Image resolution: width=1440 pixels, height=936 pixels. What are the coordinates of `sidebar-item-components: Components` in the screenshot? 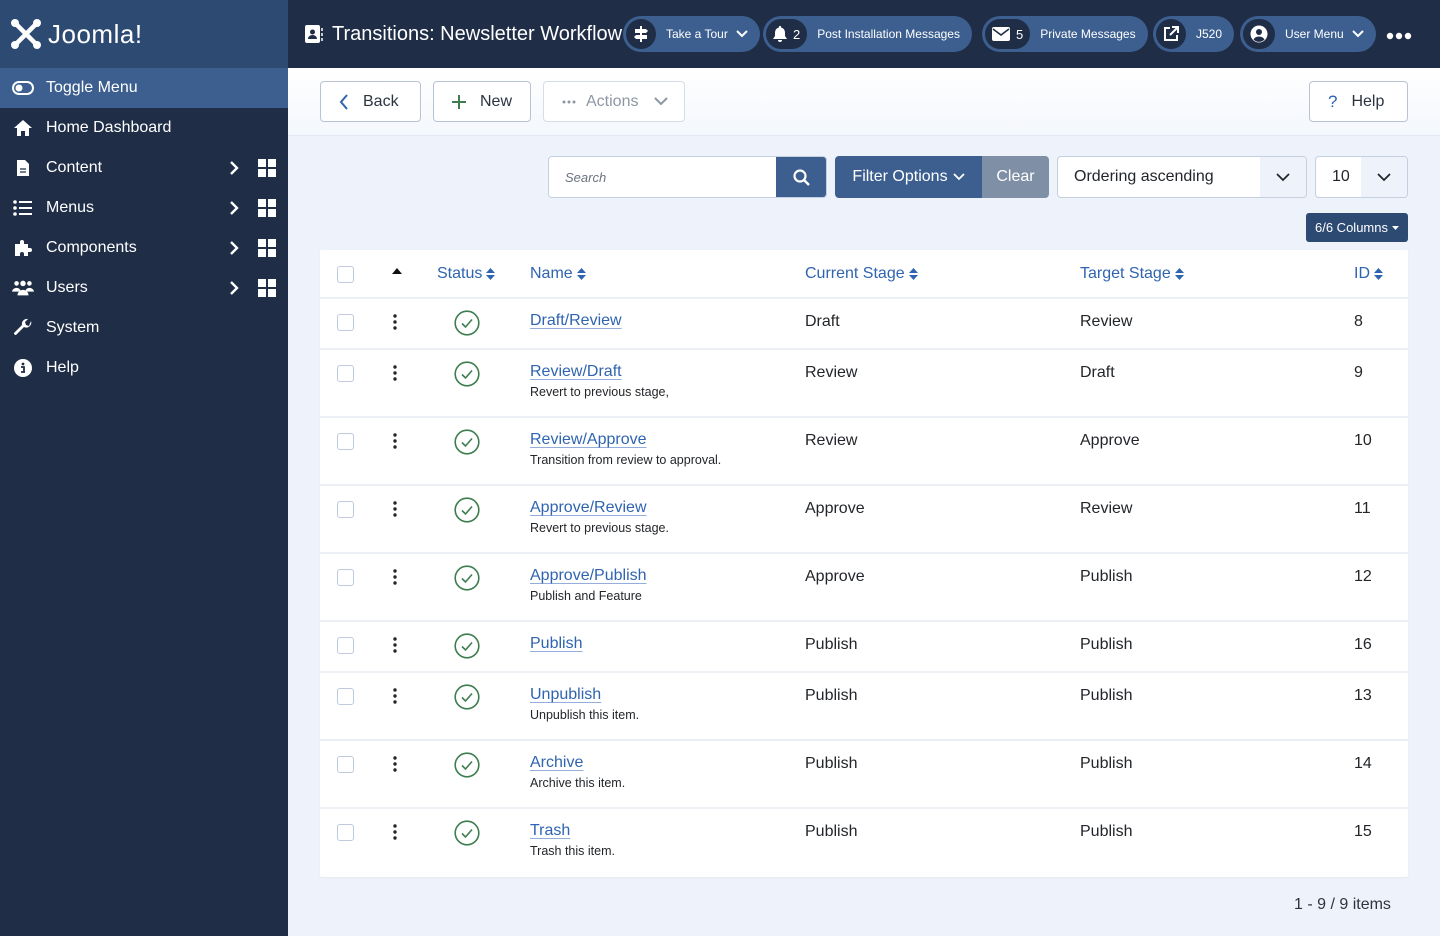 It's located at (144, 248).